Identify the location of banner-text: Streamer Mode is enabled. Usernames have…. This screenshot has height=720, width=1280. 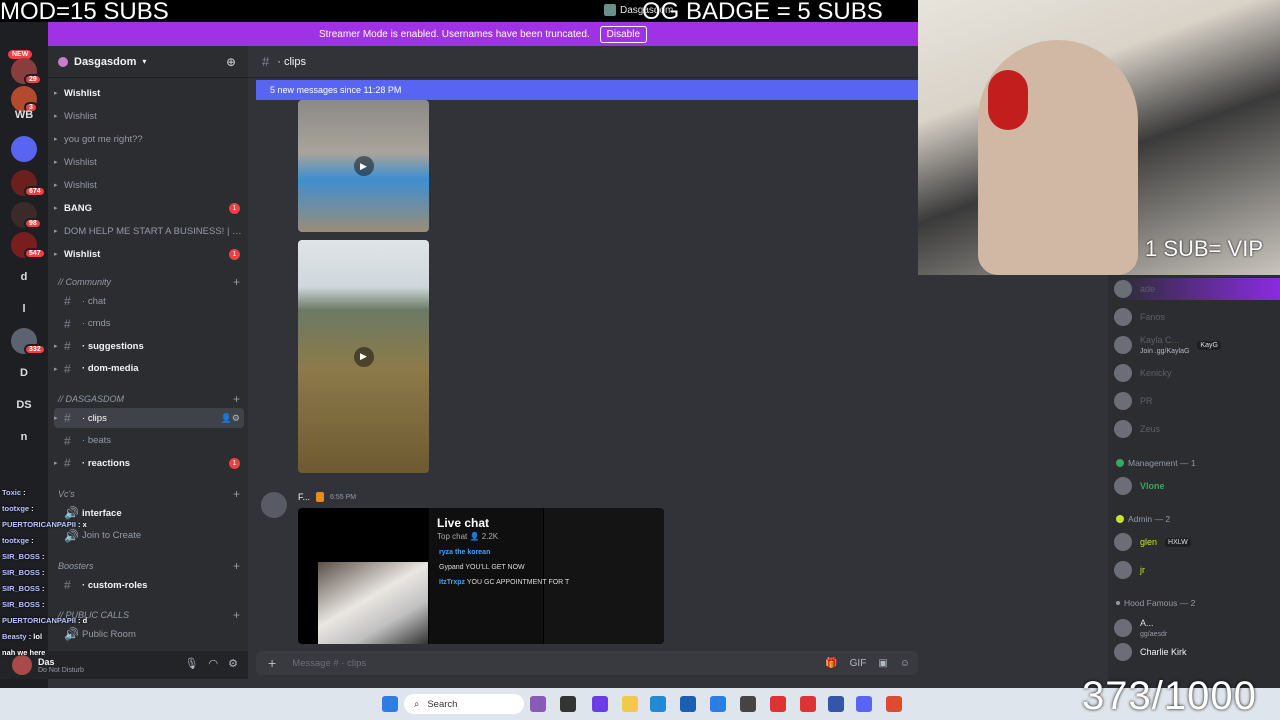
(454, 34).